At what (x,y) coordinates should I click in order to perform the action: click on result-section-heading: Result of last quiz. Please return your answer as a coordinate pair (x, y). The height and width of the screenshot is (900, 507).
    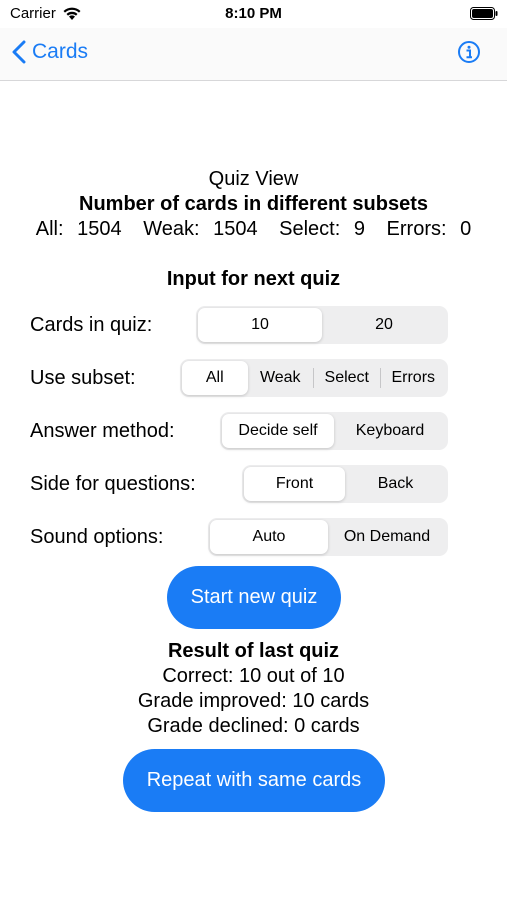
    Looking at the image, I should click on (253, 651).